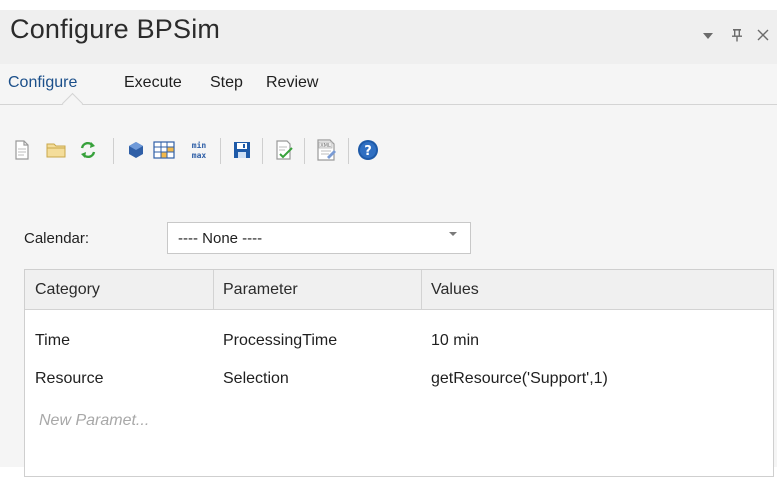  What do you see at coordinates (514, 379) in the screenshot?
I see `cell-value: getResource('Support',1)` at bounding box center [514, 379].